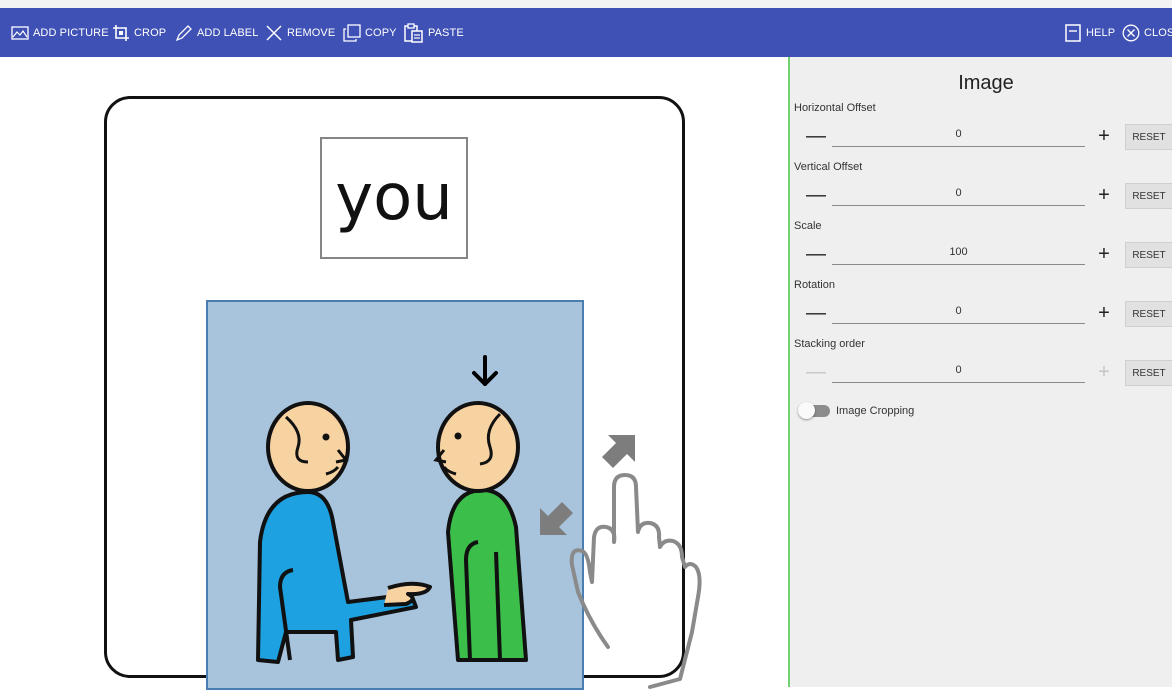 This screenshot has height=697, width=1172. Describe the element at coordinates (958, 135) in the screenshot. I see `horizontal-offset-input: 0` at that location.